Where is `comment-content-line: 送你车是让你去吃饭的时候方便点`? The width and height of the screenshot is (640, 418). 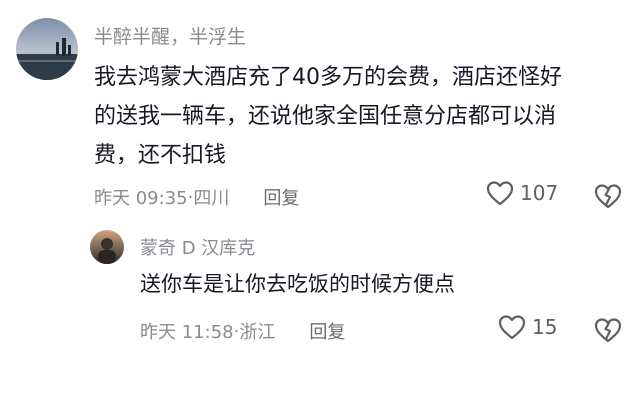
comment-content-line: 送你车是让你去吃饭的时候方便点 is located at coordinates (297, 284).